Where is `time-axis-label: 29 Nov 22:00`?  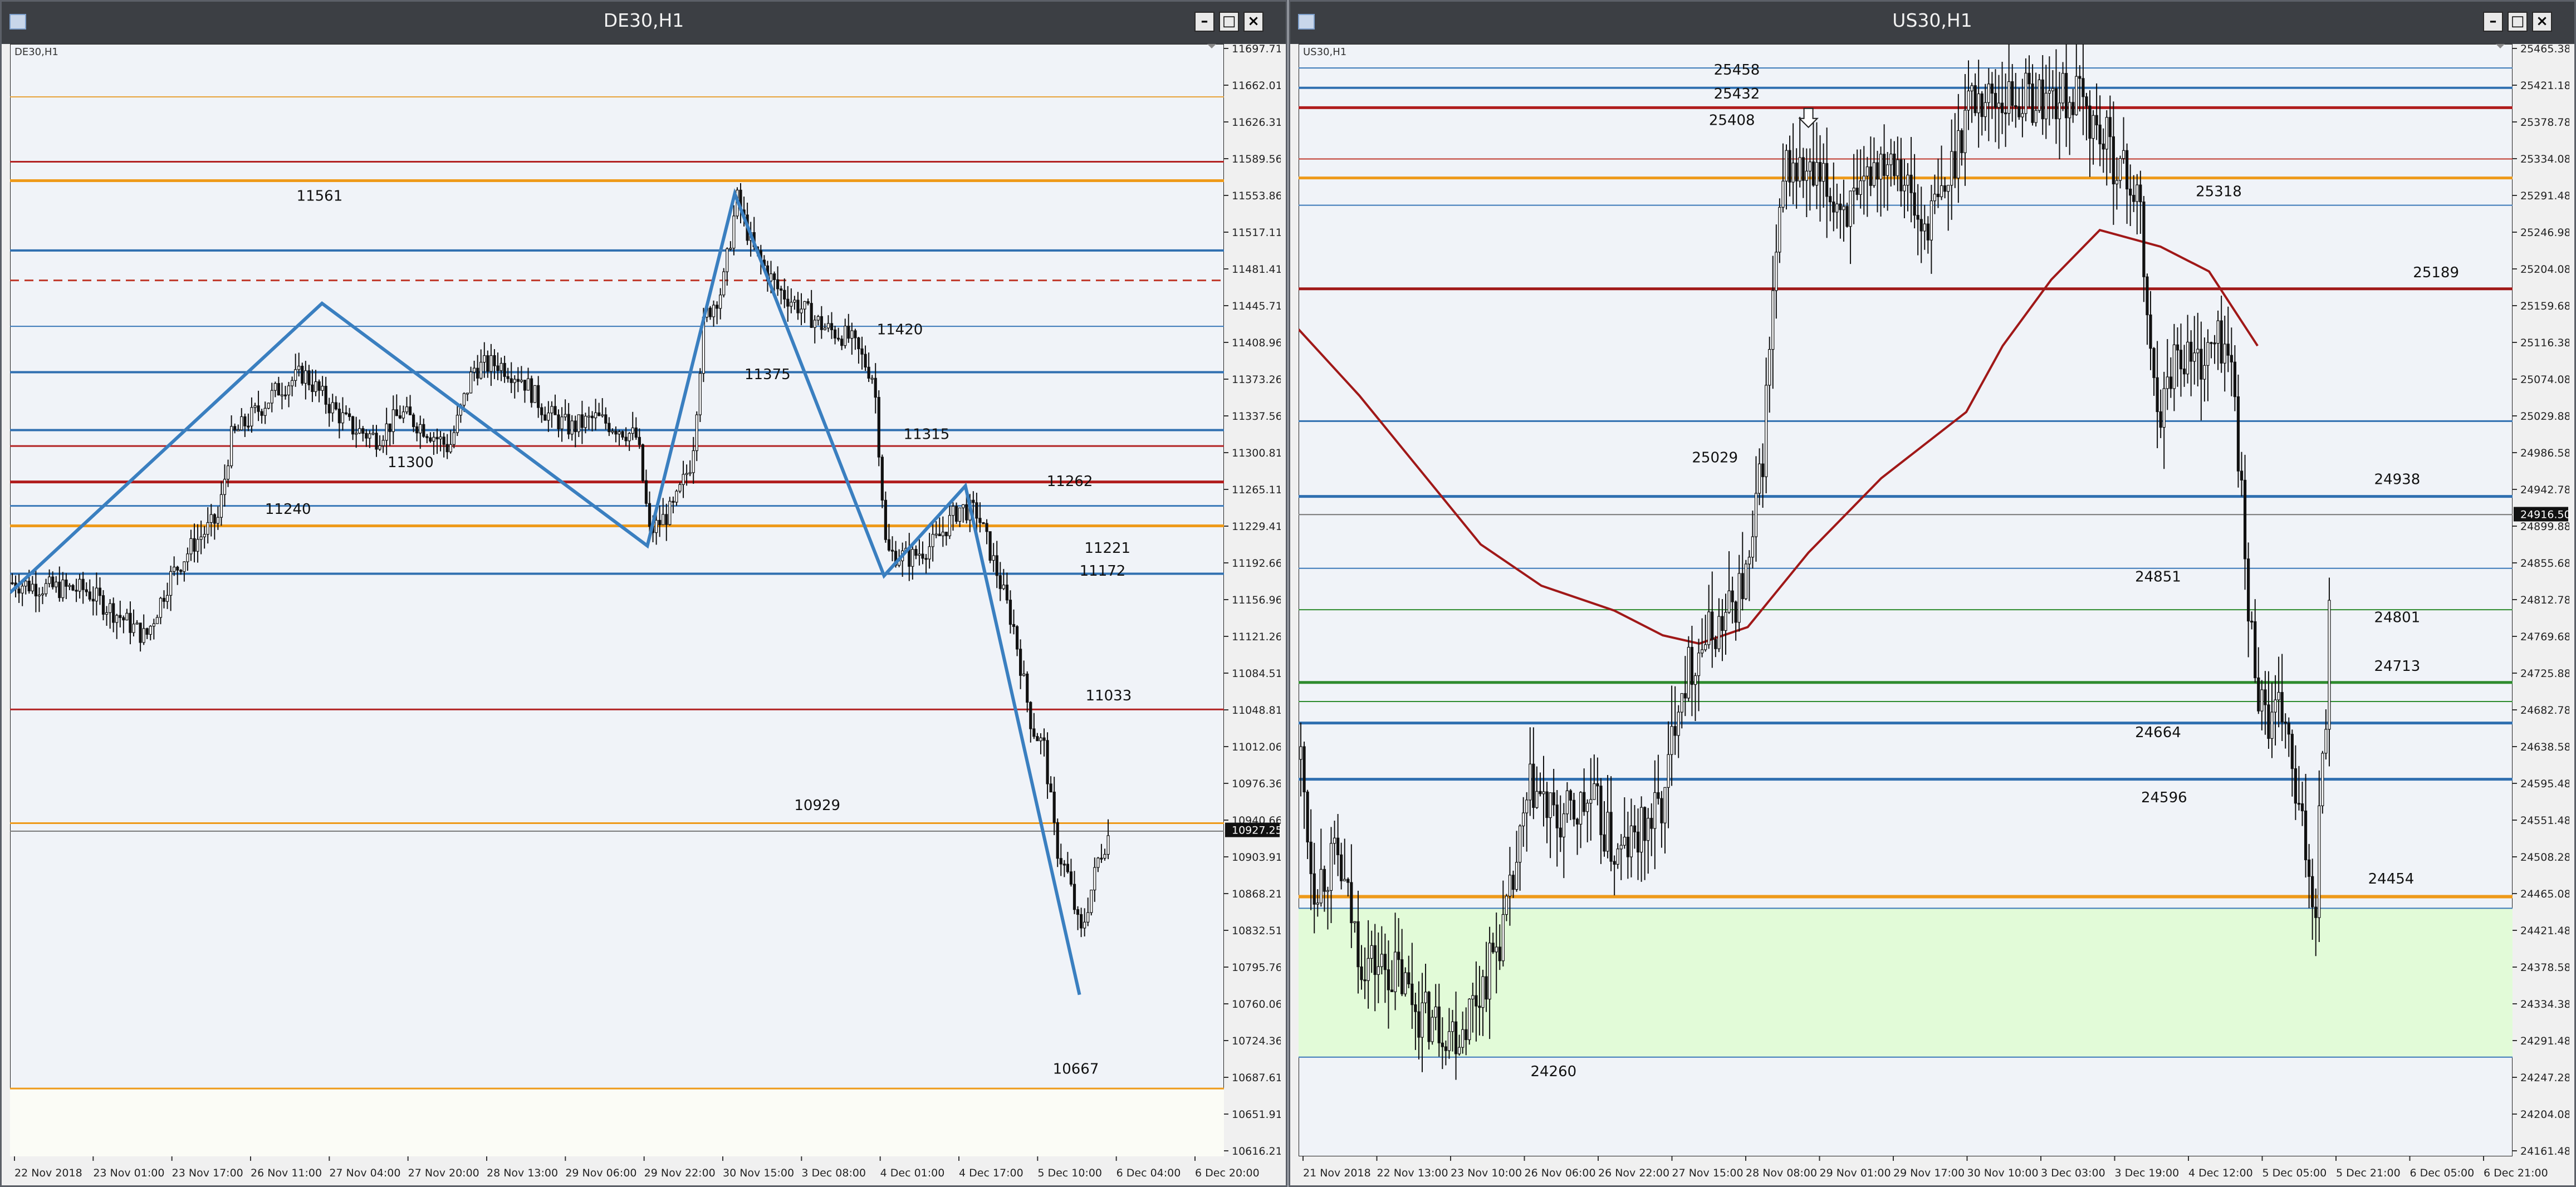 time-axis-label: 29 Nov 22:00 is located at coordinates (680, 1173).